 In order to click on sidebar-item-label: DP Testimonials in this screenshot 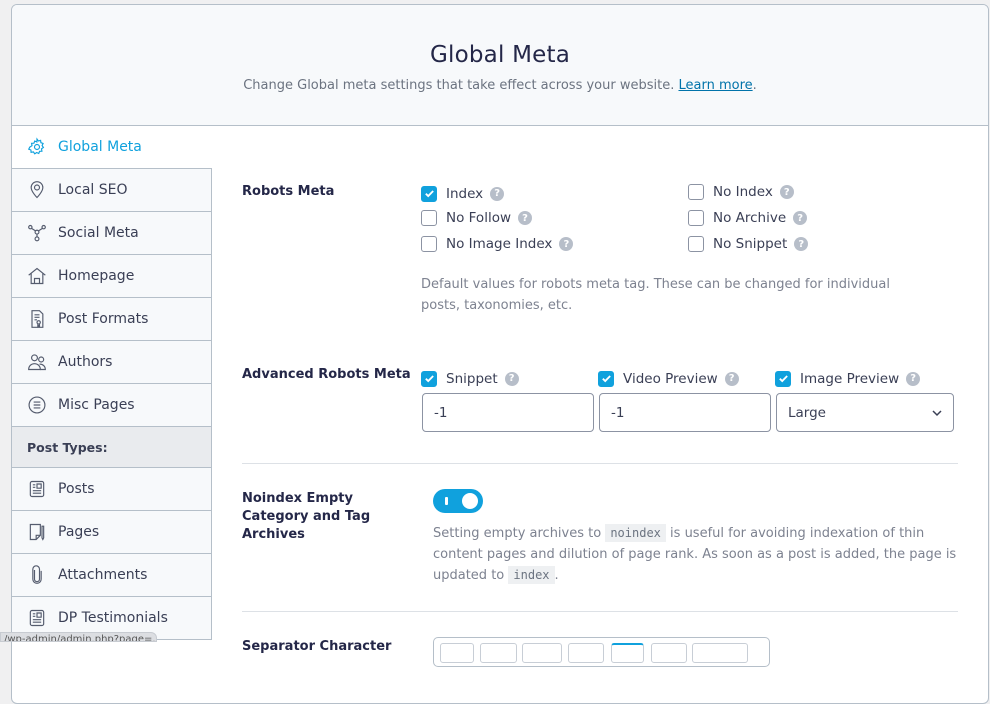, I will do `click(113, 618)`.